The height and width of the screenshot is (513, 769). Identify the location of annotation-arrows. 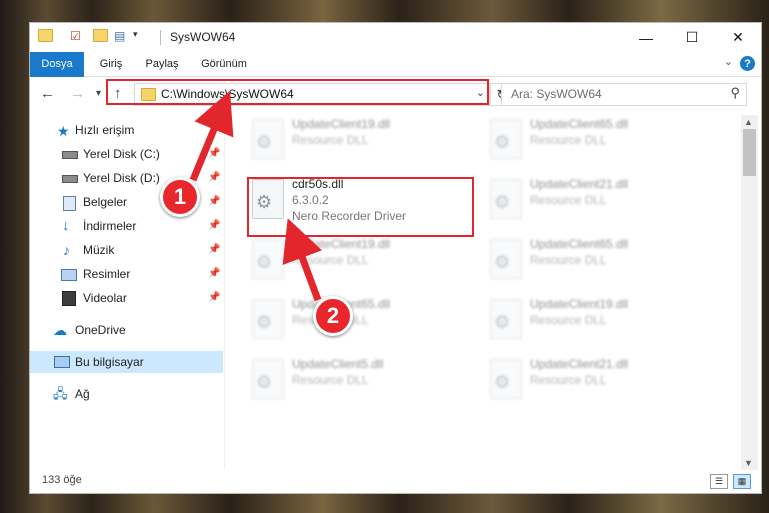
(255, 196).